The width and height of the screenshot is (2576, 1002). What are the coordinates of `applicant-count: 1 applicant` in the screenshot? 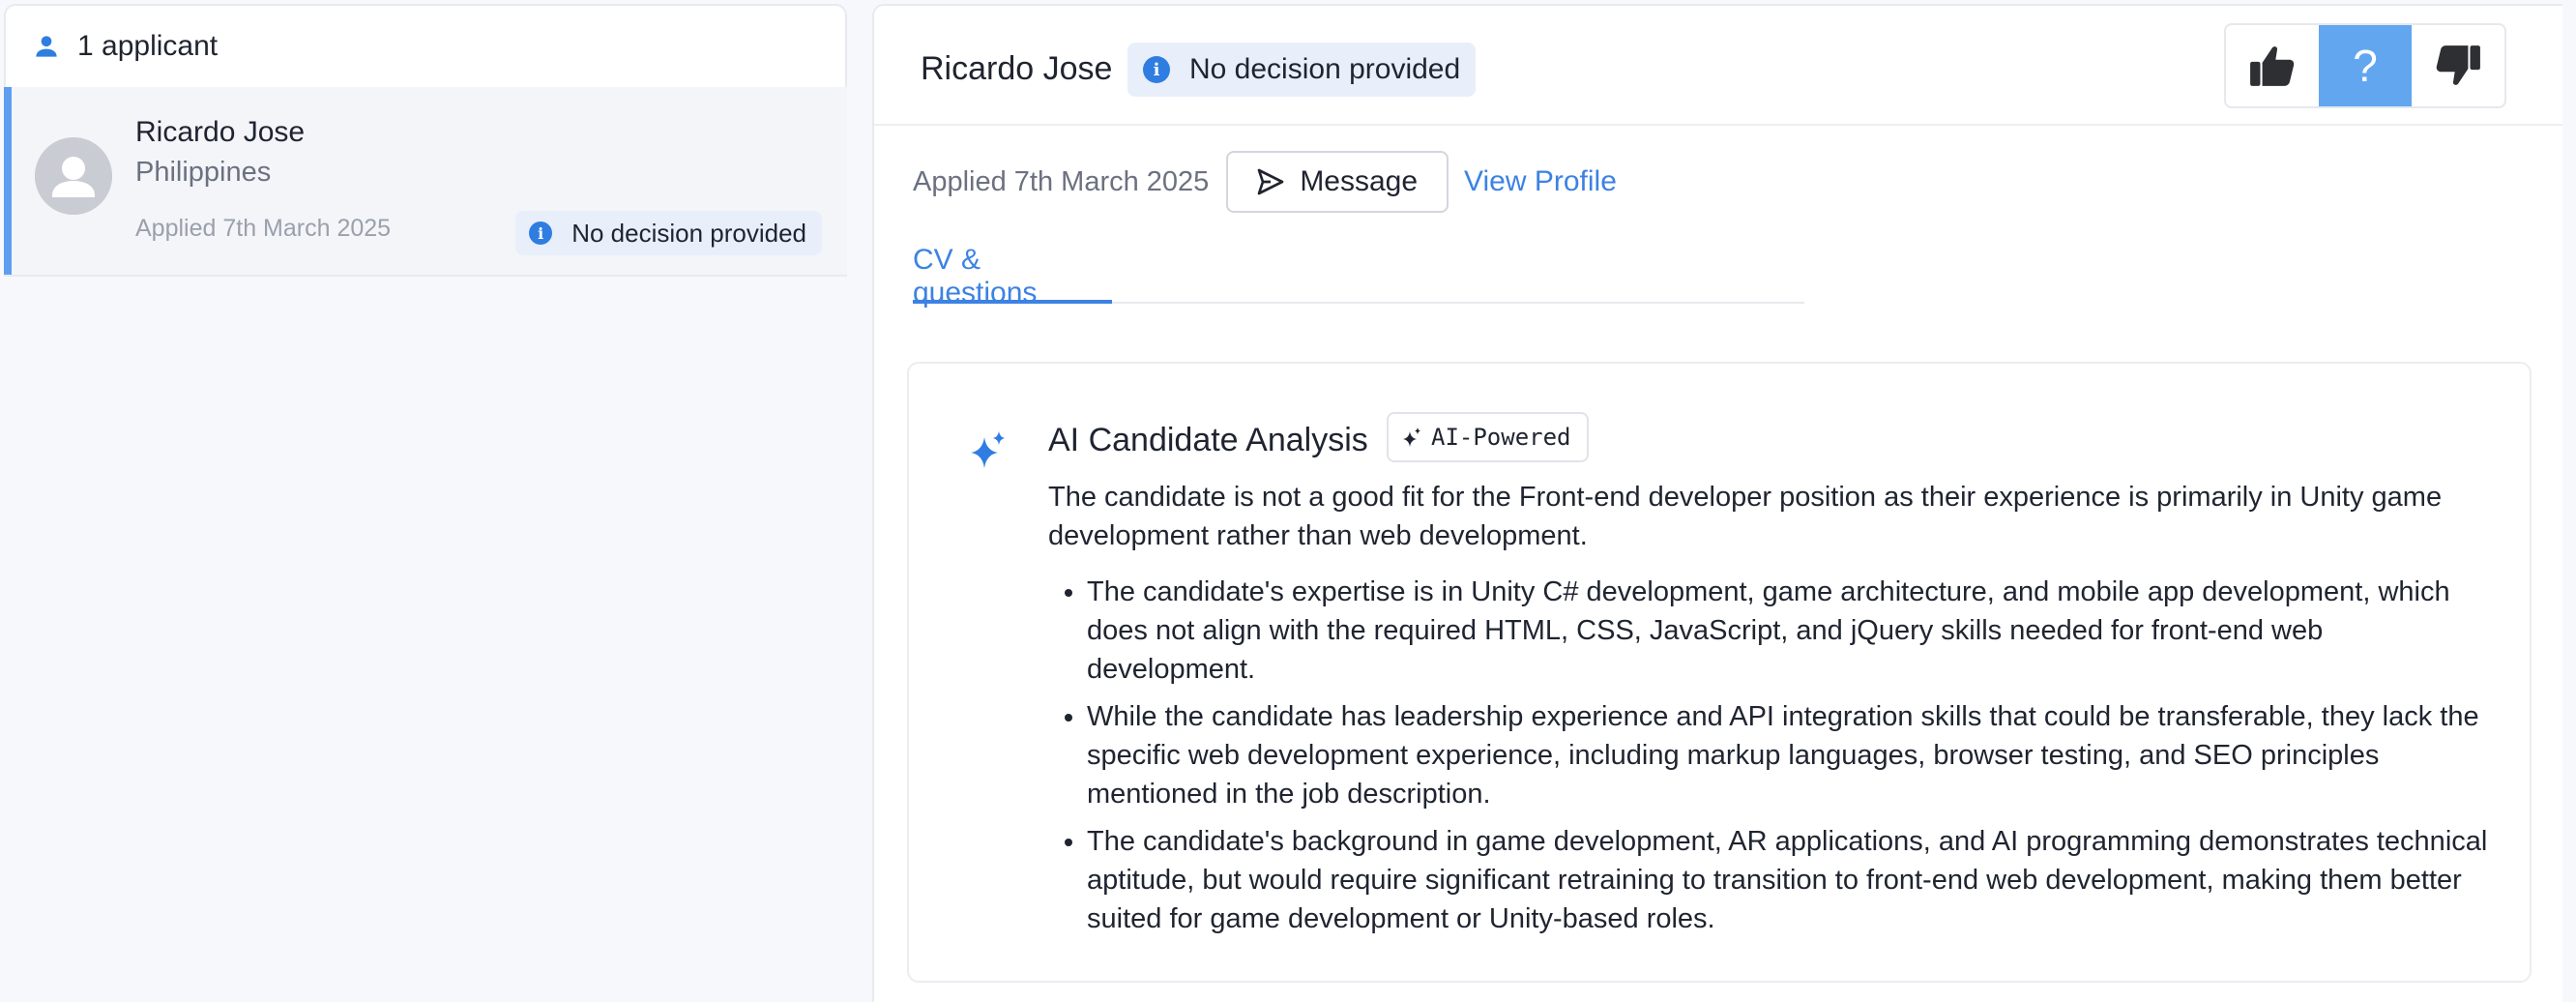 It's located at (148, 46).